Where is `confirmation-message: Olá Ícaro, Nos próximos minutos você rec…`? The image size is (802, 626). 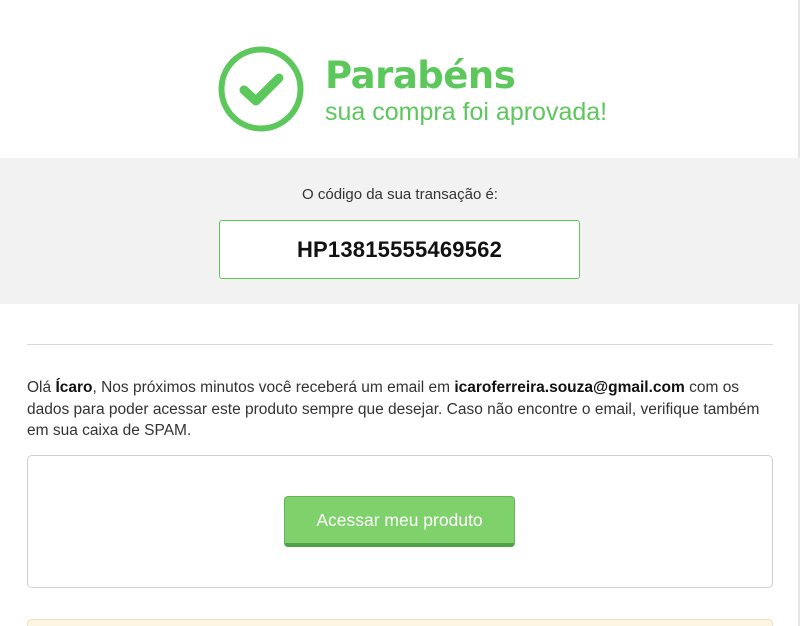 confirmation-message: Olá Ícaro, Nos próximos minutos você rec… is located at coordinates (400, 409).